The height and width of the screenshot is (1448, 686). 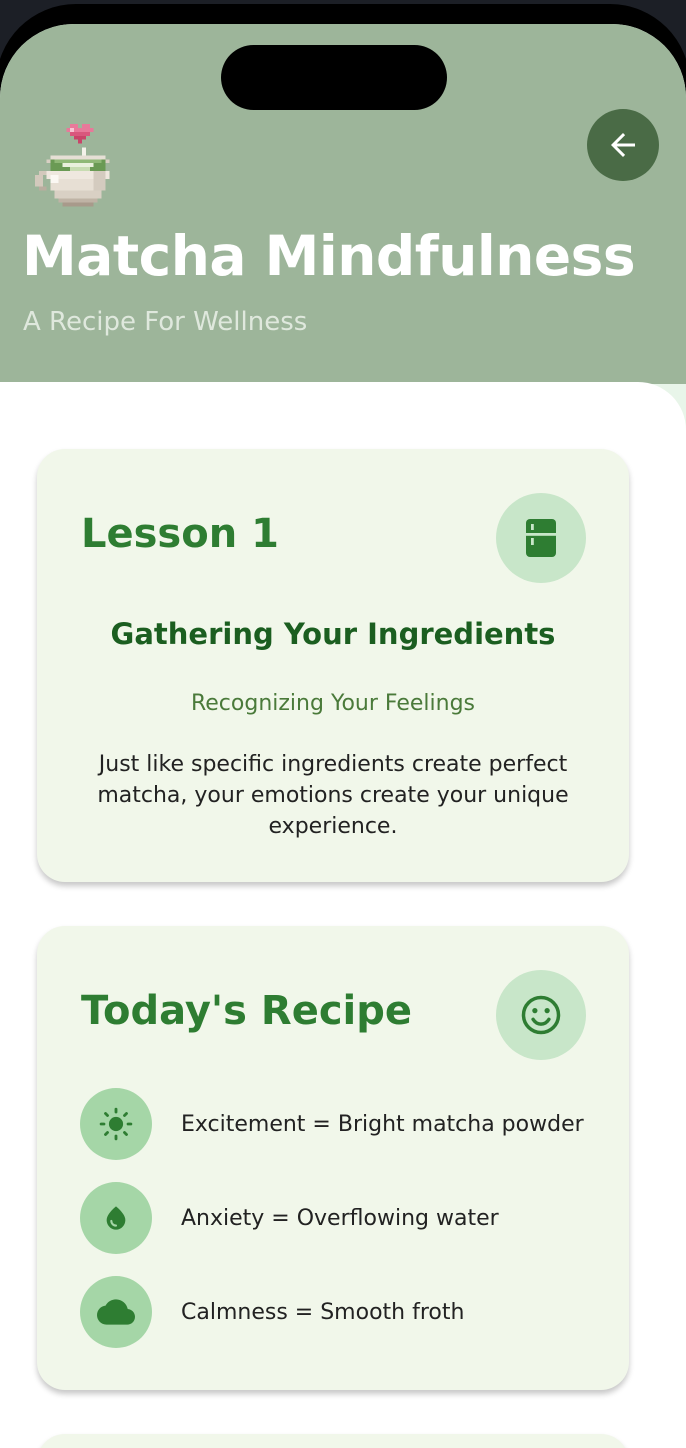 I want to click on recipe-item-text: Anxiety = Overflowing water, so click(x=340, y=1218).